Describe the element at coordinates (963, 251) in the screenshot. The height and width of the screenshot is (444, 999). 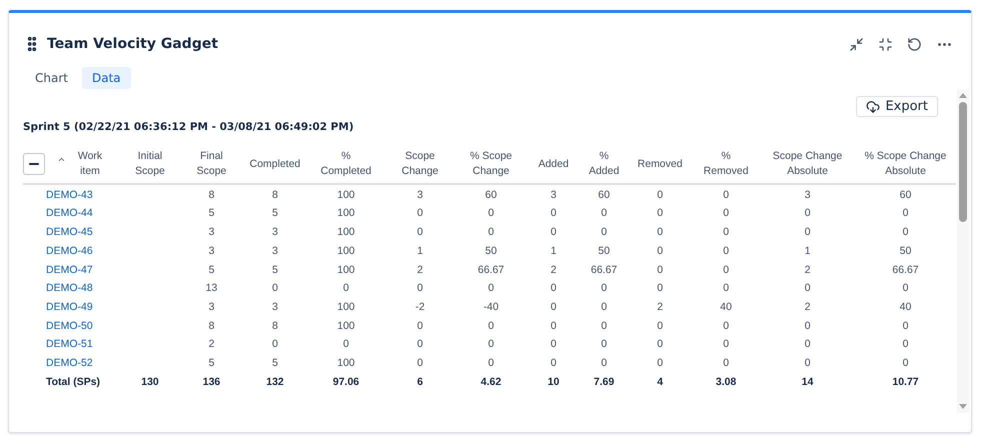
I see `scrollbar` at that location.